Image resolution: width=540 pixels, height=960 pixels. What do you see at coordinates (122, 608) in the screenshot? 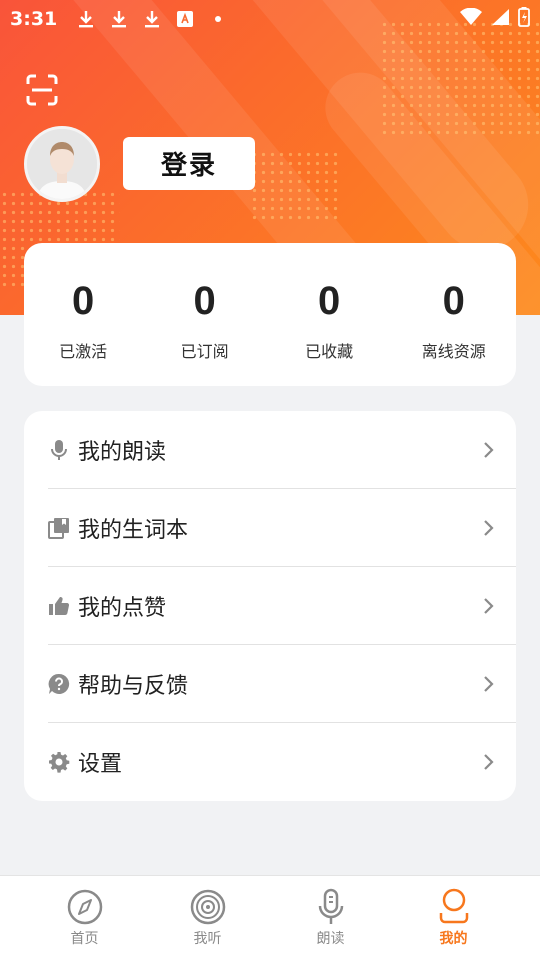
I see `menu-item-label: 我的点赞` at bounding box center [122, 608].